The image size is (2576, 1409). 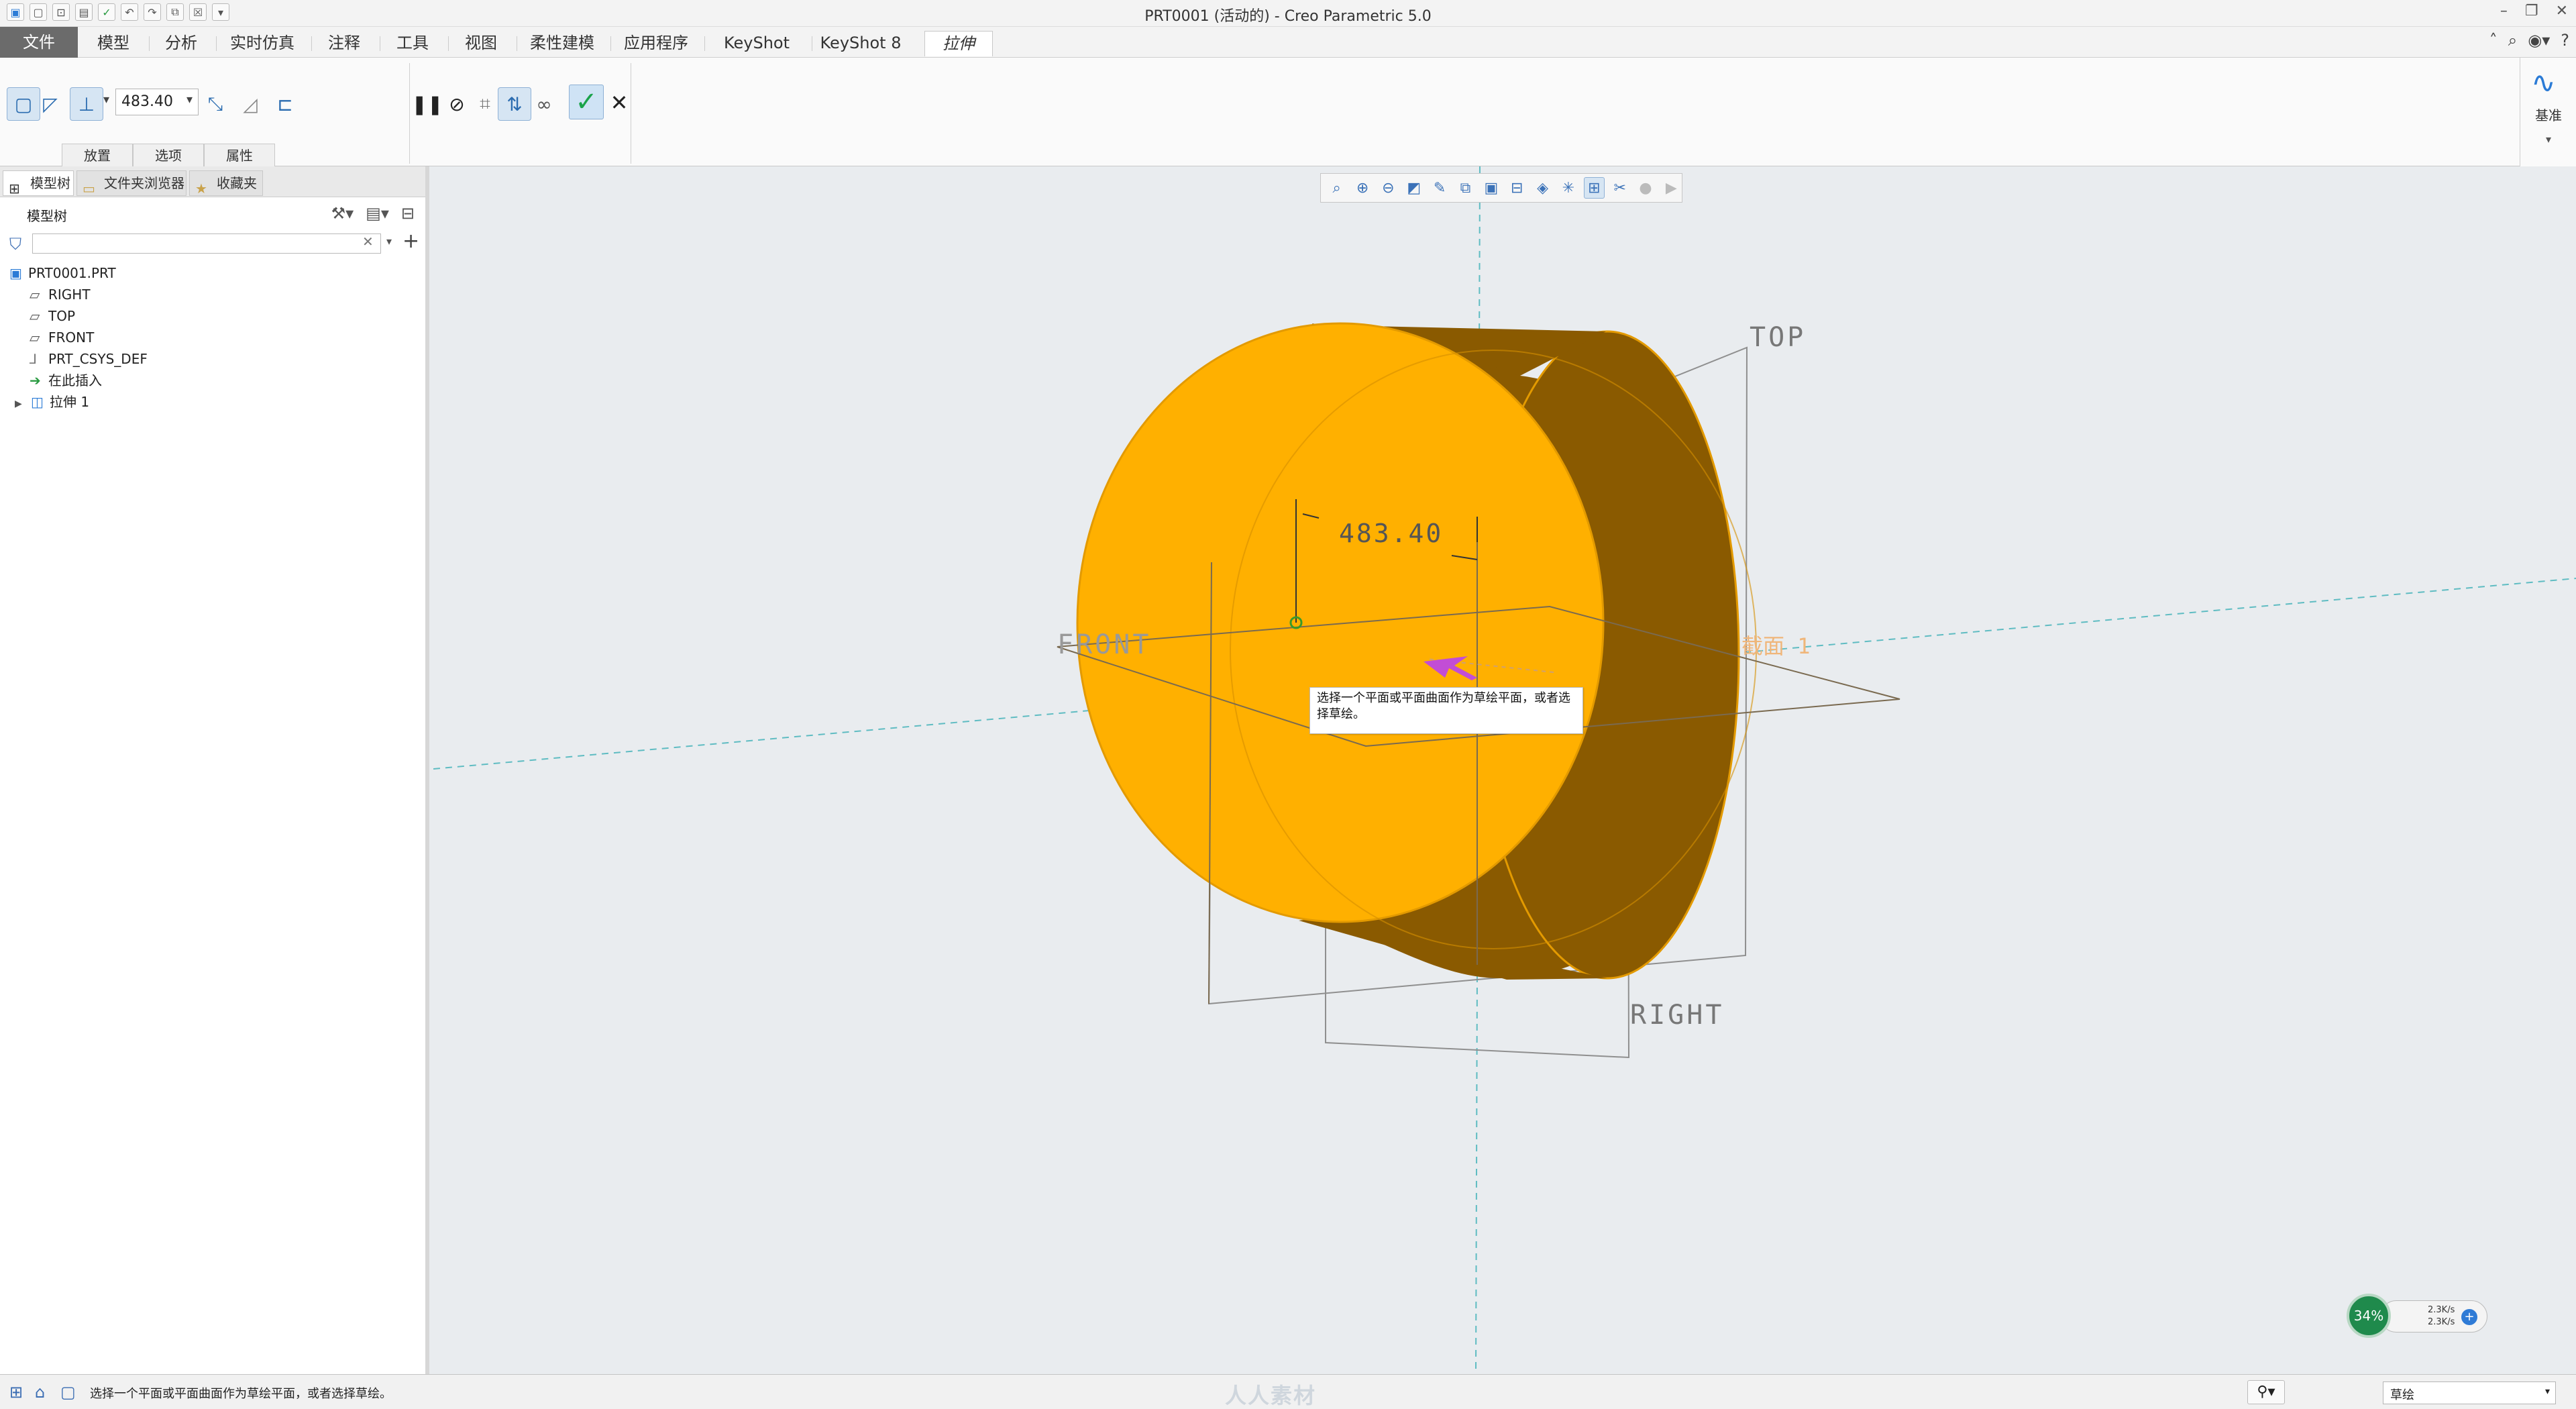 What do you see at coordinates (756, 43) in the screenshot?
I see `tab-keyshot: KeyShot` at bounding box center [756, 43].